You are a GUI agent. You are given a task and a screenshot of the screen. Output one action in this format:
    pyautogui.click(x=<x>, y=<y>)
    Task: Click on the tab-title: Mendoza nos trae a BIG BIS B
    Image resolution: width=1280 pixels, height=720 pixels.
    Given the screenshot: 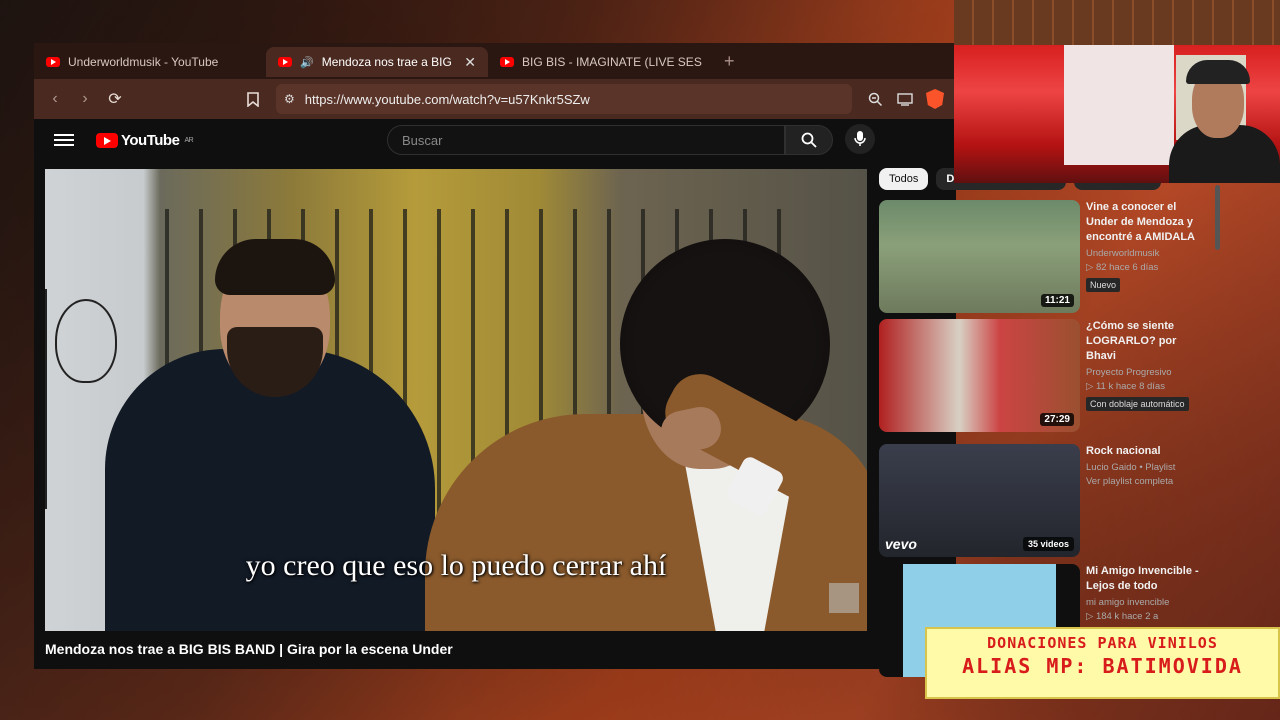 What is the action you would take?
    pyautogui.click(x=389, y=62)
    